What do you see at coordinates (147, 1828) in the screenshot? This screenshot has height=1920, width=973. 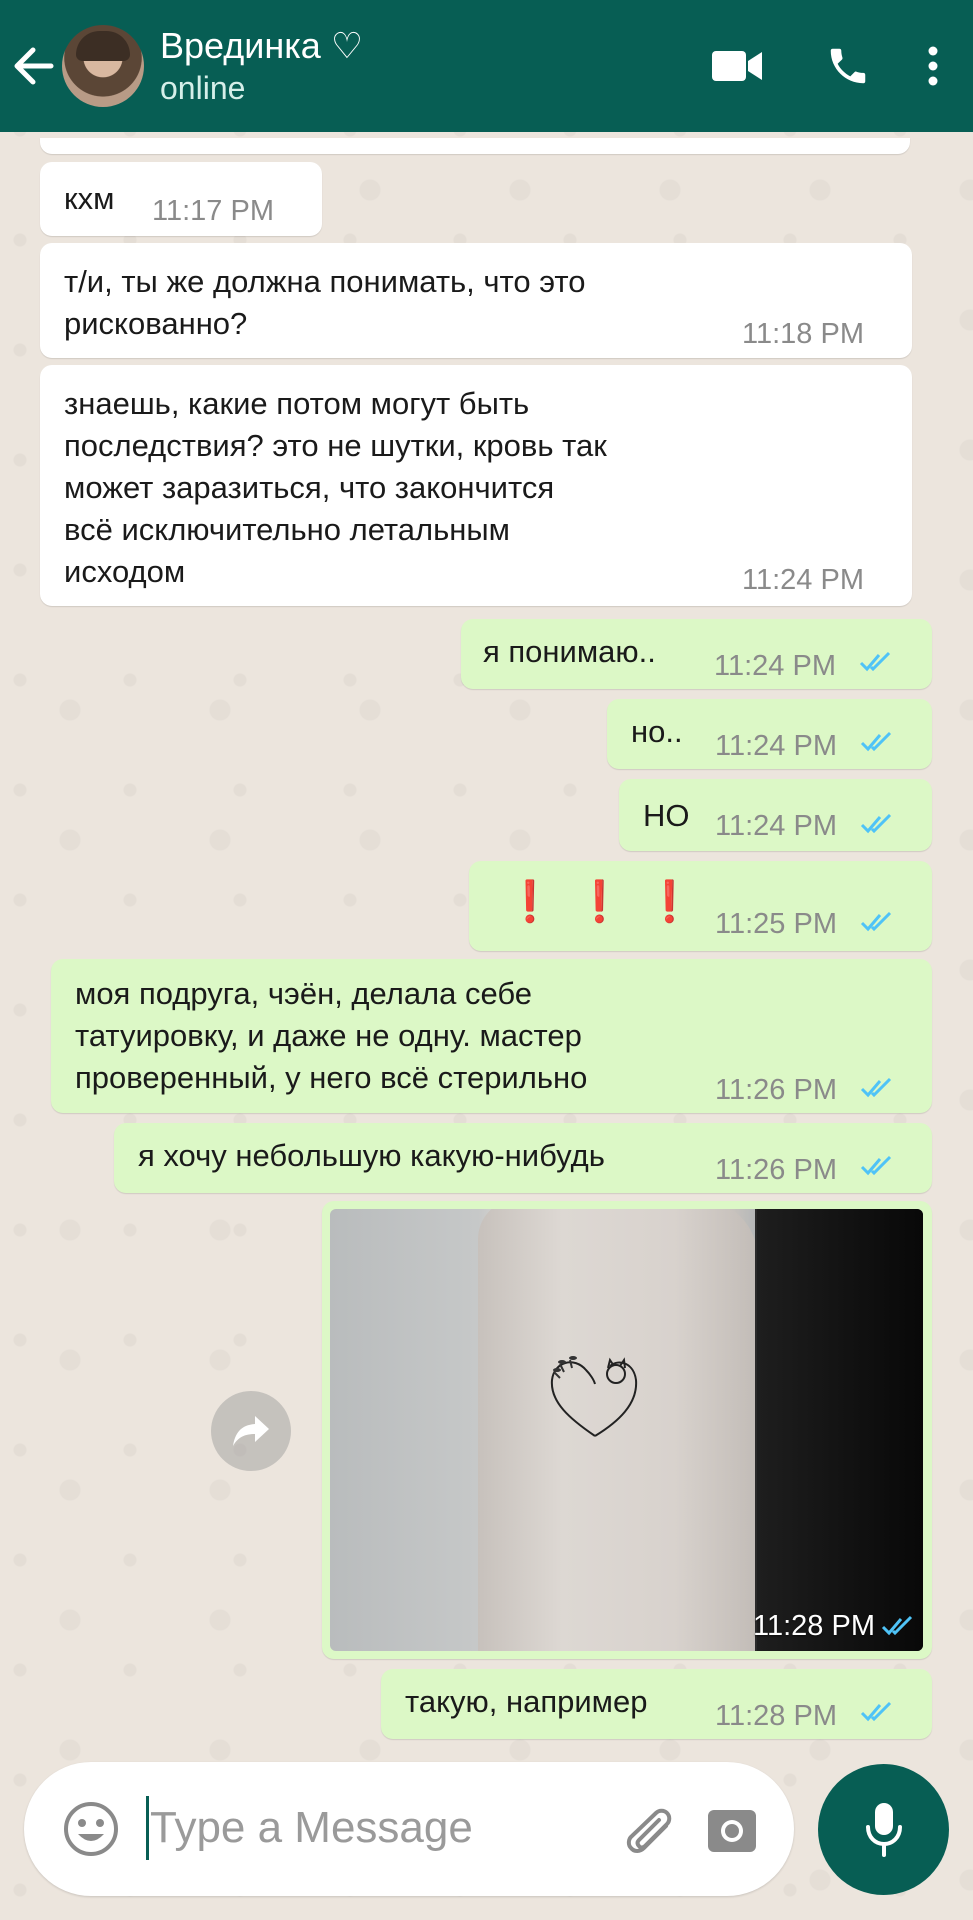 I see `text-cursor` at bounding box center [147, 1828].